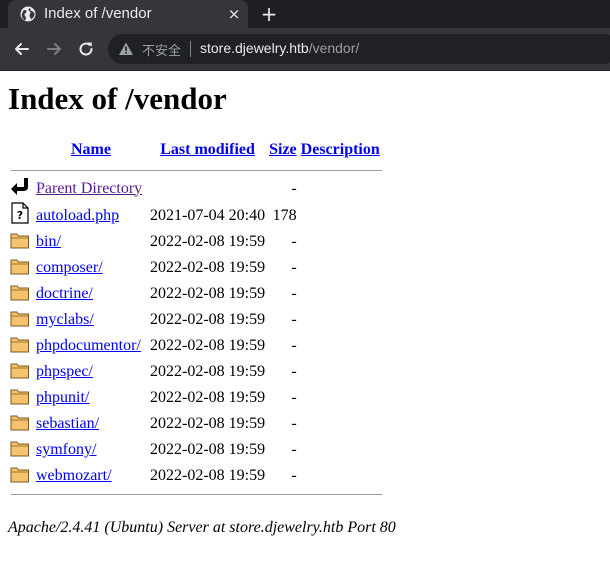 This screenshot has width=610, height=574. I want to click on url-path: /vendor/, so click(334, 48).